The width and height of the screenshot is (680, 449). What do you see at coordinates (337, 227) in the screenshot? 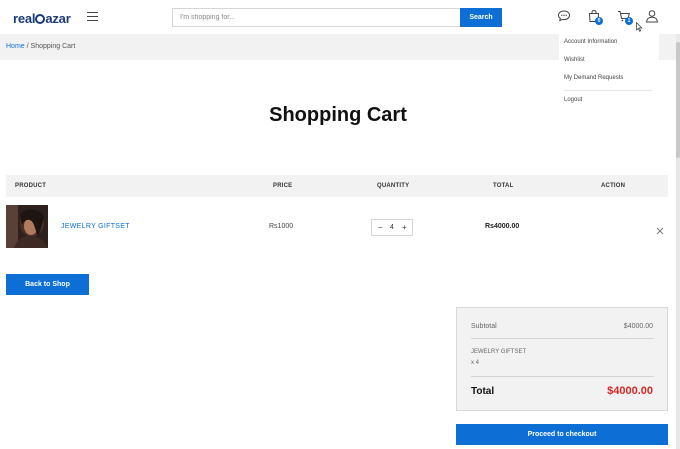
I see `cart-item-row: JEWELRY GIFTSET Rs1000 − 4 + Rs4000.00` at bounding box center [337, 227].